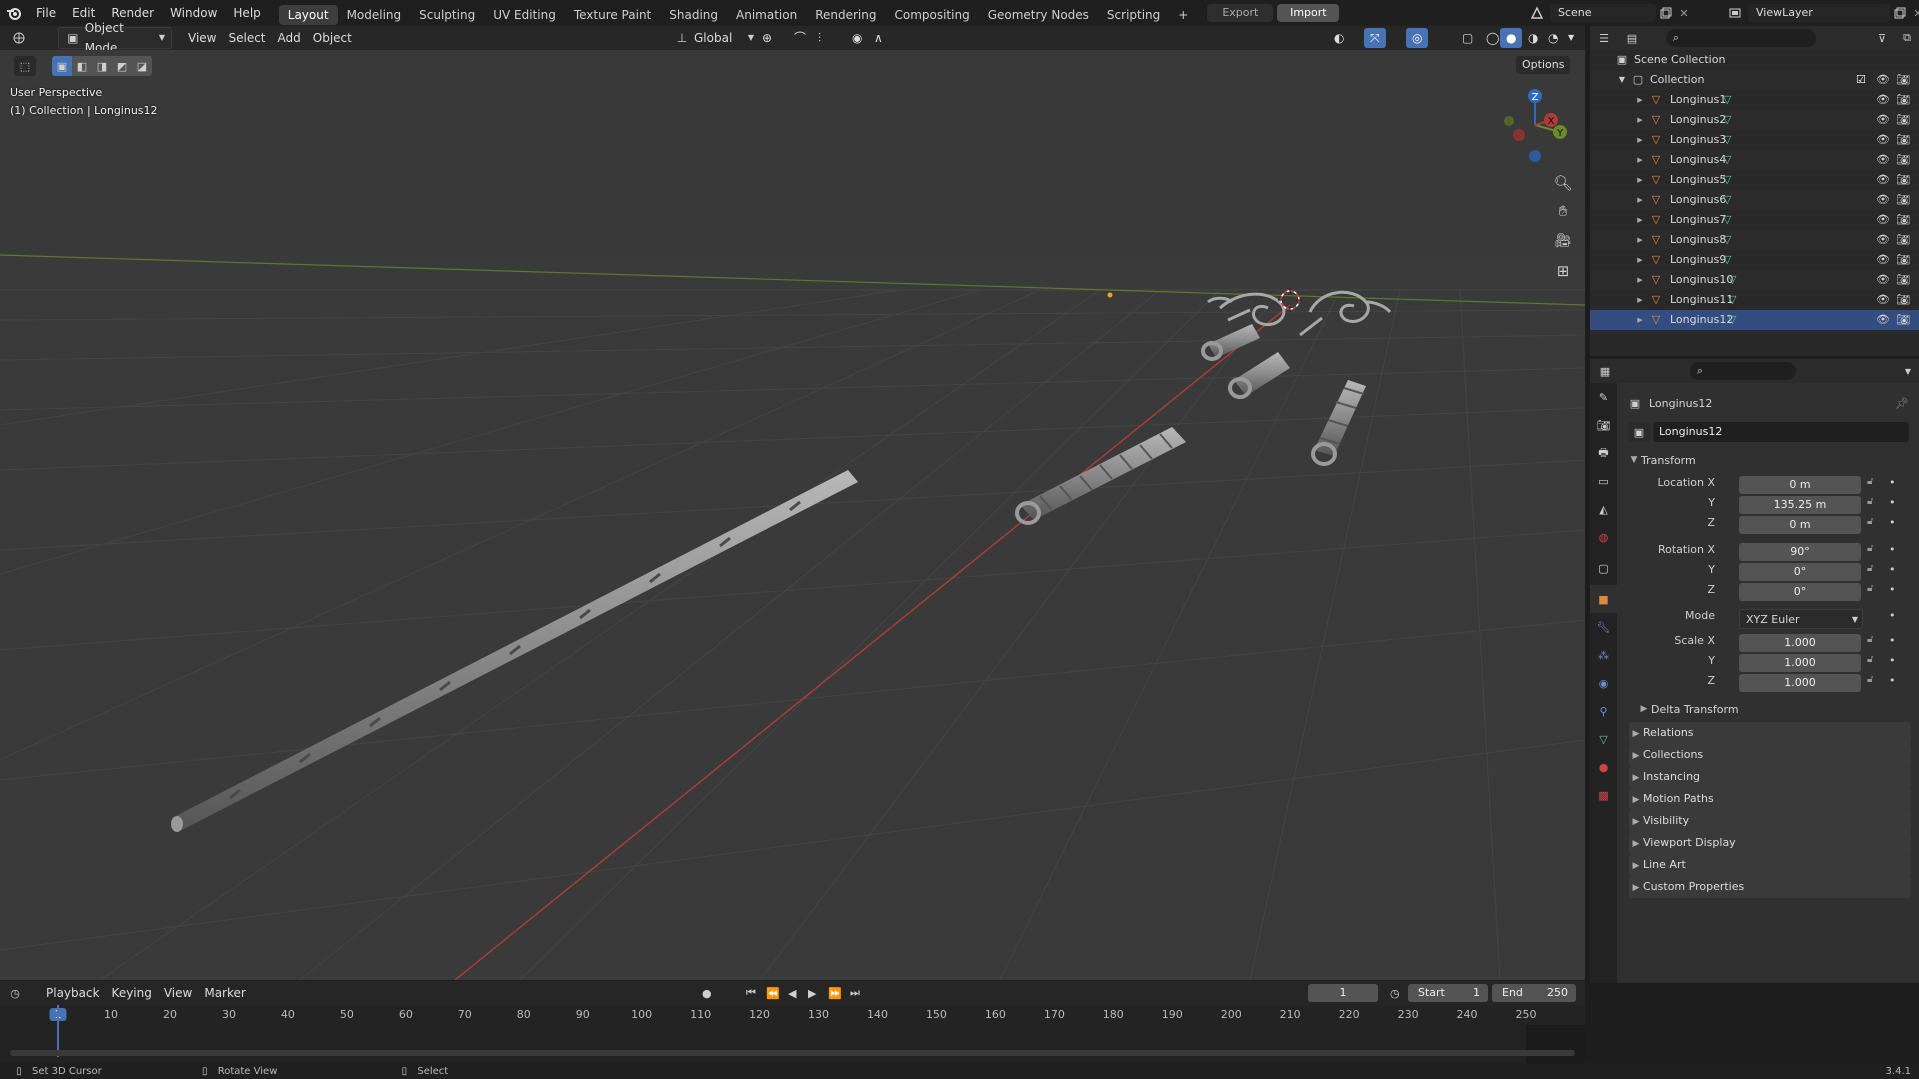 The width and height of the screenshot is (1919, 1079). I want to click on menu-object: Object, so click(332, 38).